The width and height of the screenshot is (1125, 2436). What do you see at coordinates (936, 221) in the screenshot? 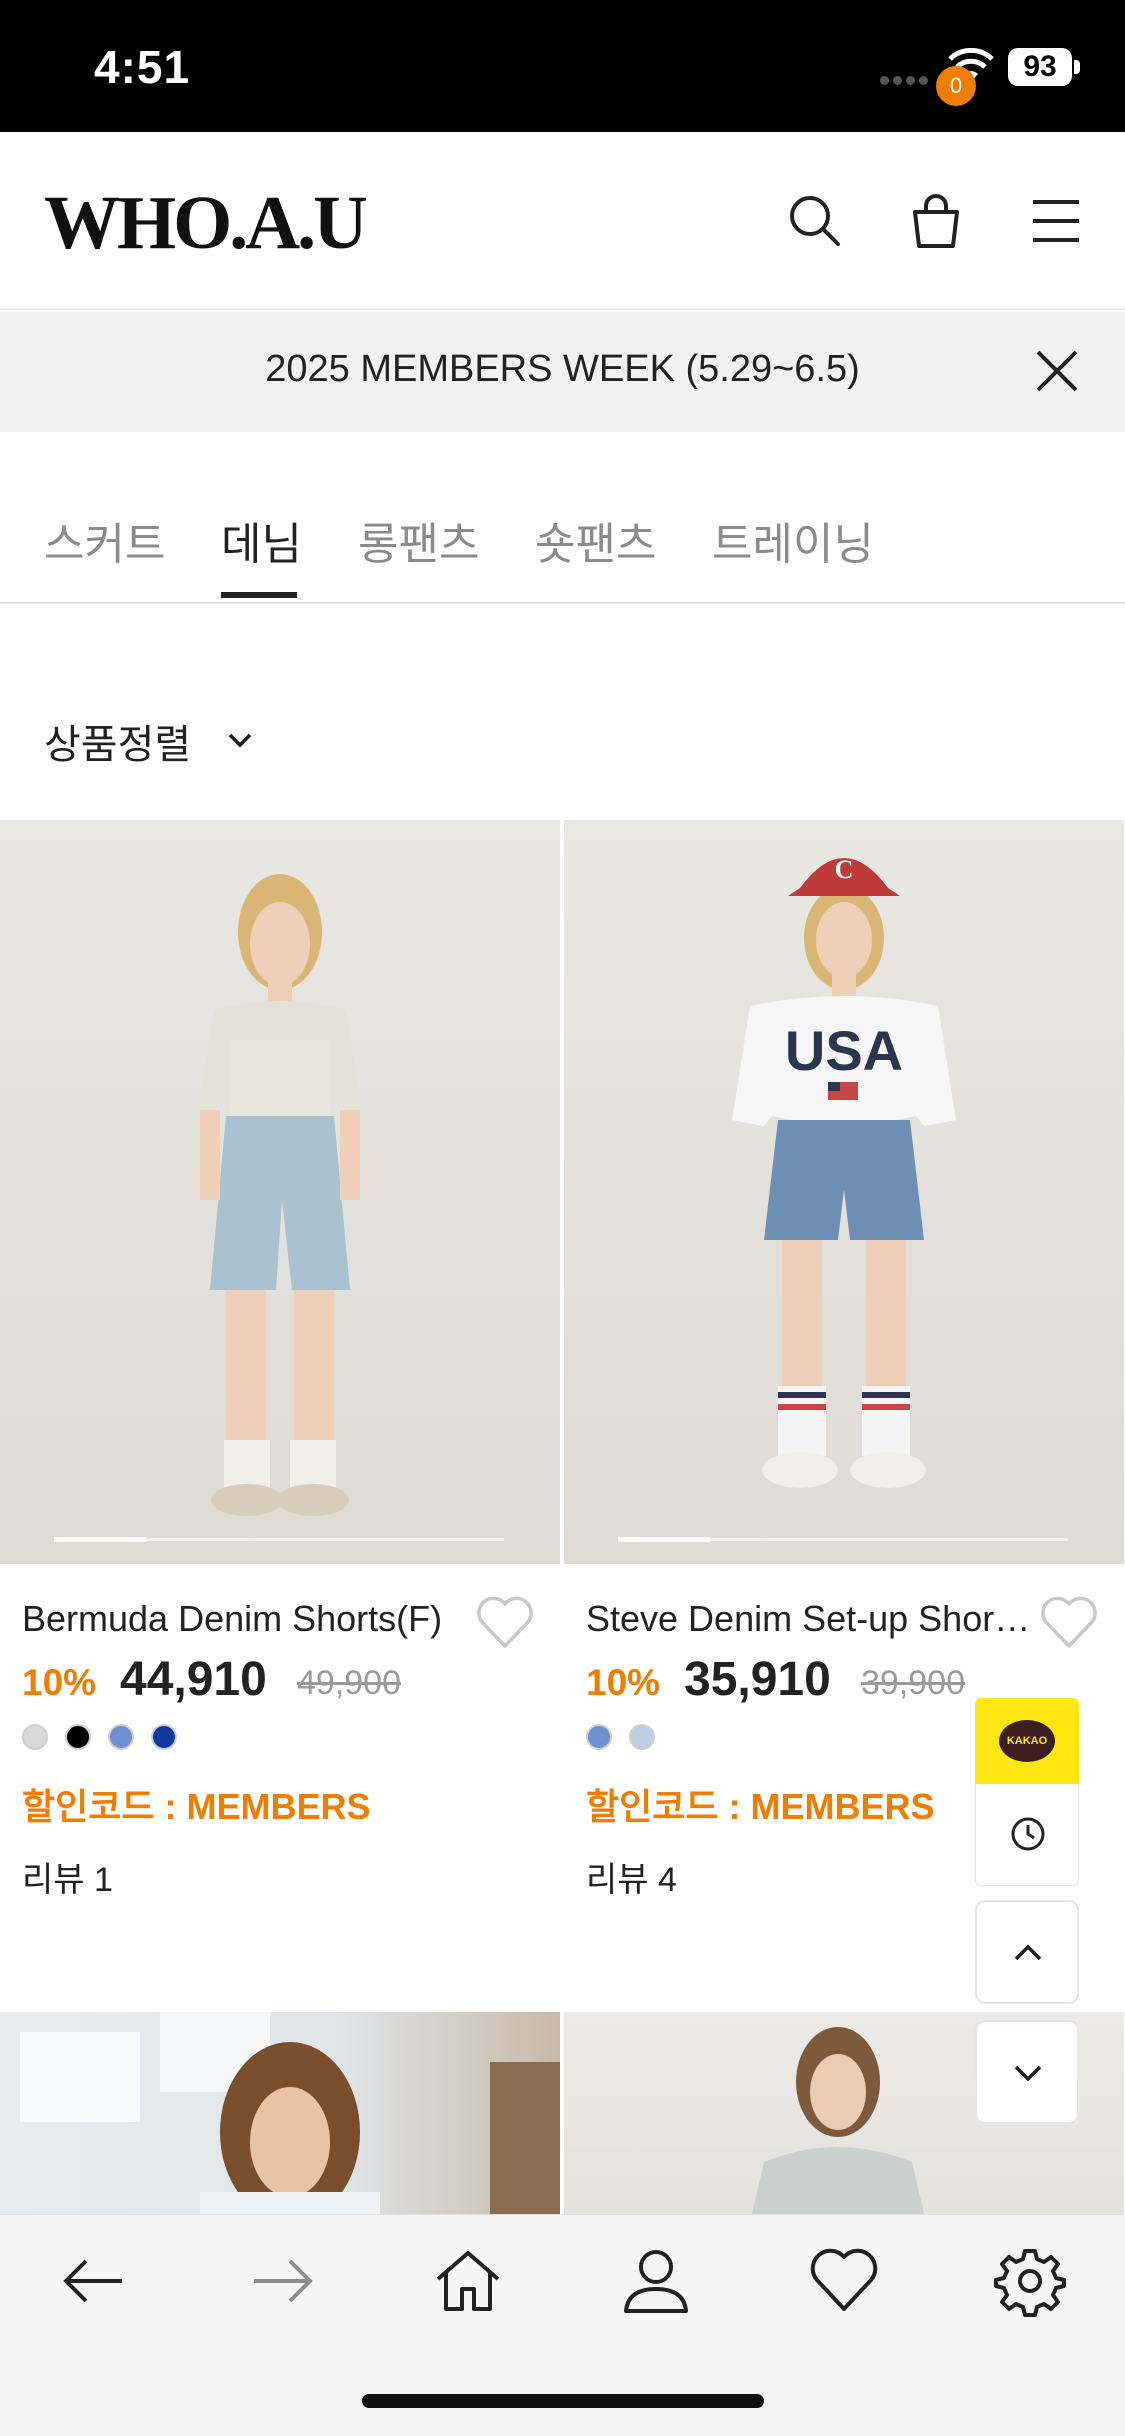
I see `cart-icon` at bounding box center [936, 221].